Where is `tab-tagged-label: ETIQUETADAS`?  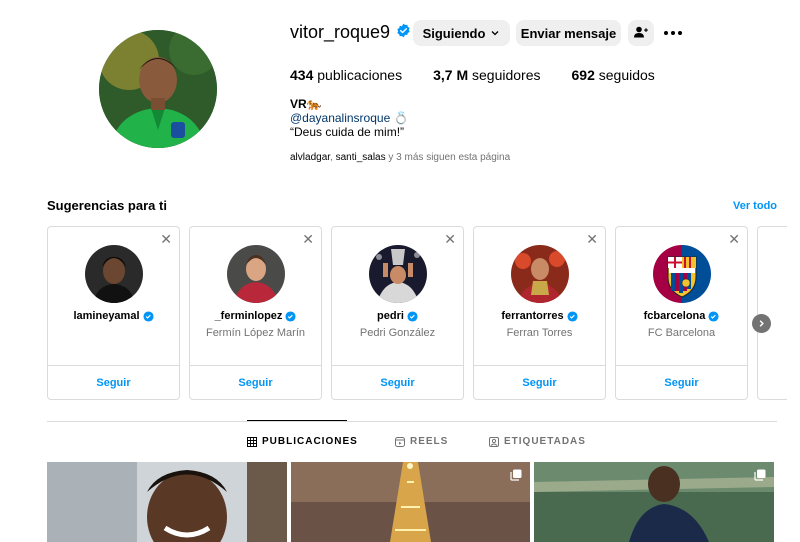 tab-tagged-label: ETIQUETADAS is located at coordinates (545, 441).